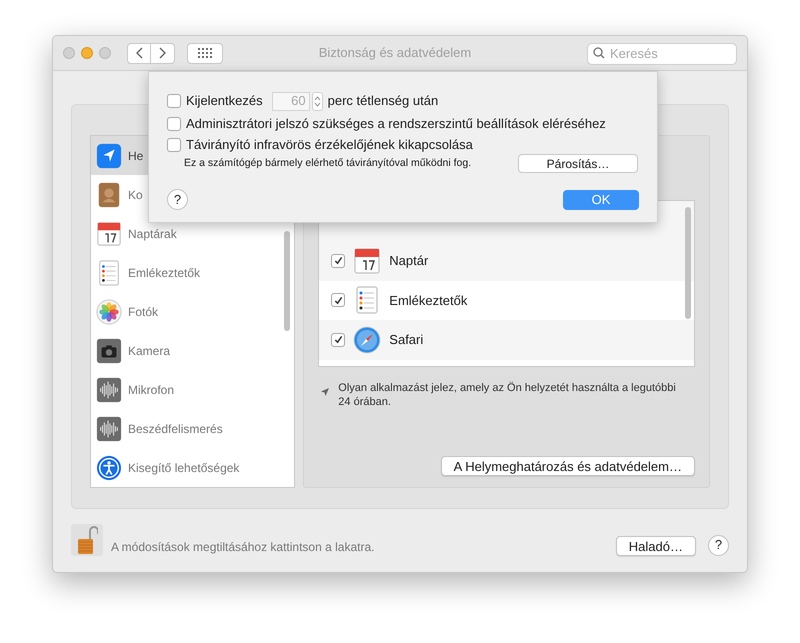 The width and height of the screenshot is (800, 643). I want to click on category-label: Beszédfelismerés, so click(175, 429).